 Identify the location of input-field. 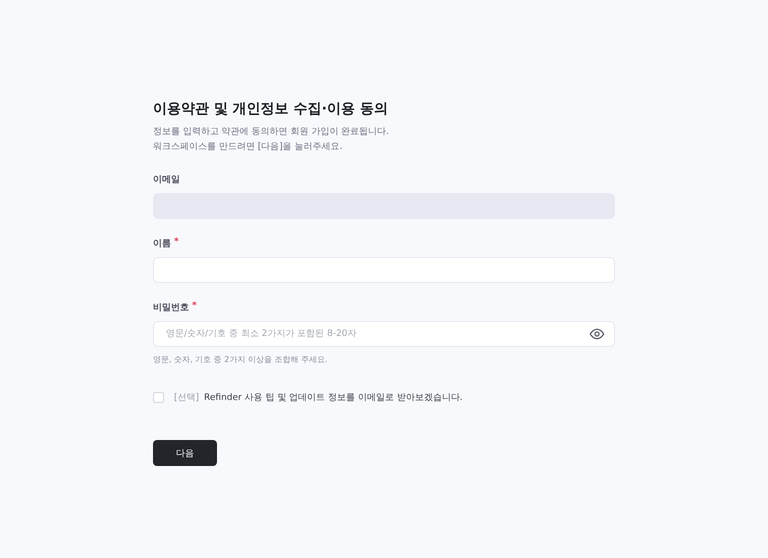
(384, 270).